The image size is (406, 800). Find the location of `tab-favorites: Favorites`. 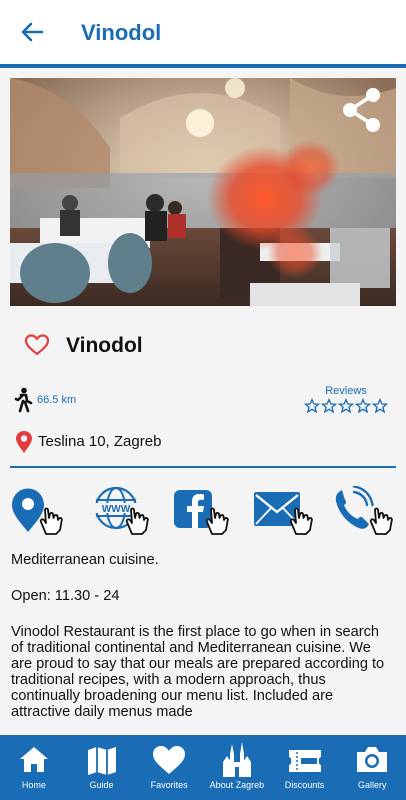

tab-favorites: Favorites is located at coordinates (169, 767).